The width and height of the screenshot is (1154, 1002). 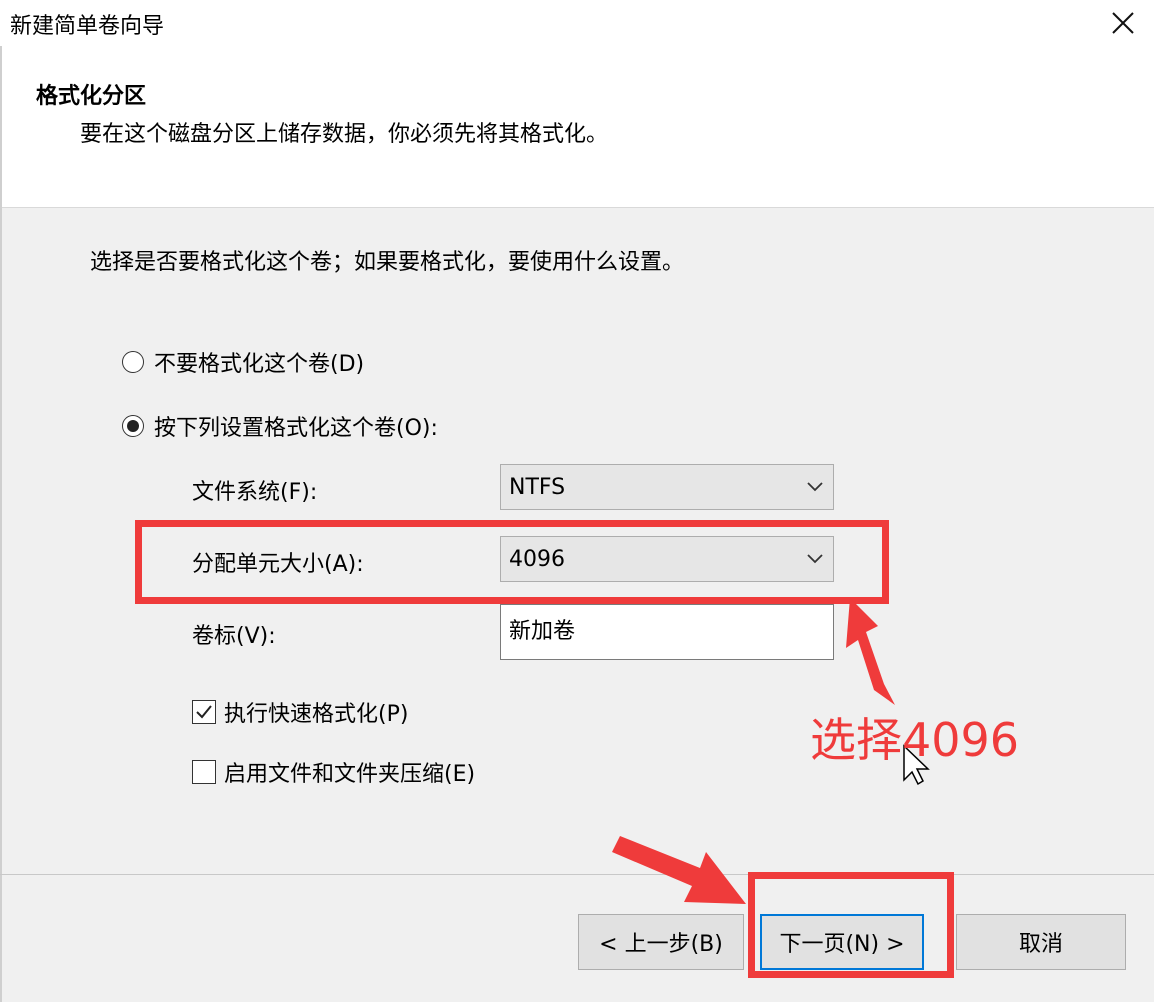 I want to click on allocation-unit-label: 分配单元大小(A):, so click(x=278, y=564).